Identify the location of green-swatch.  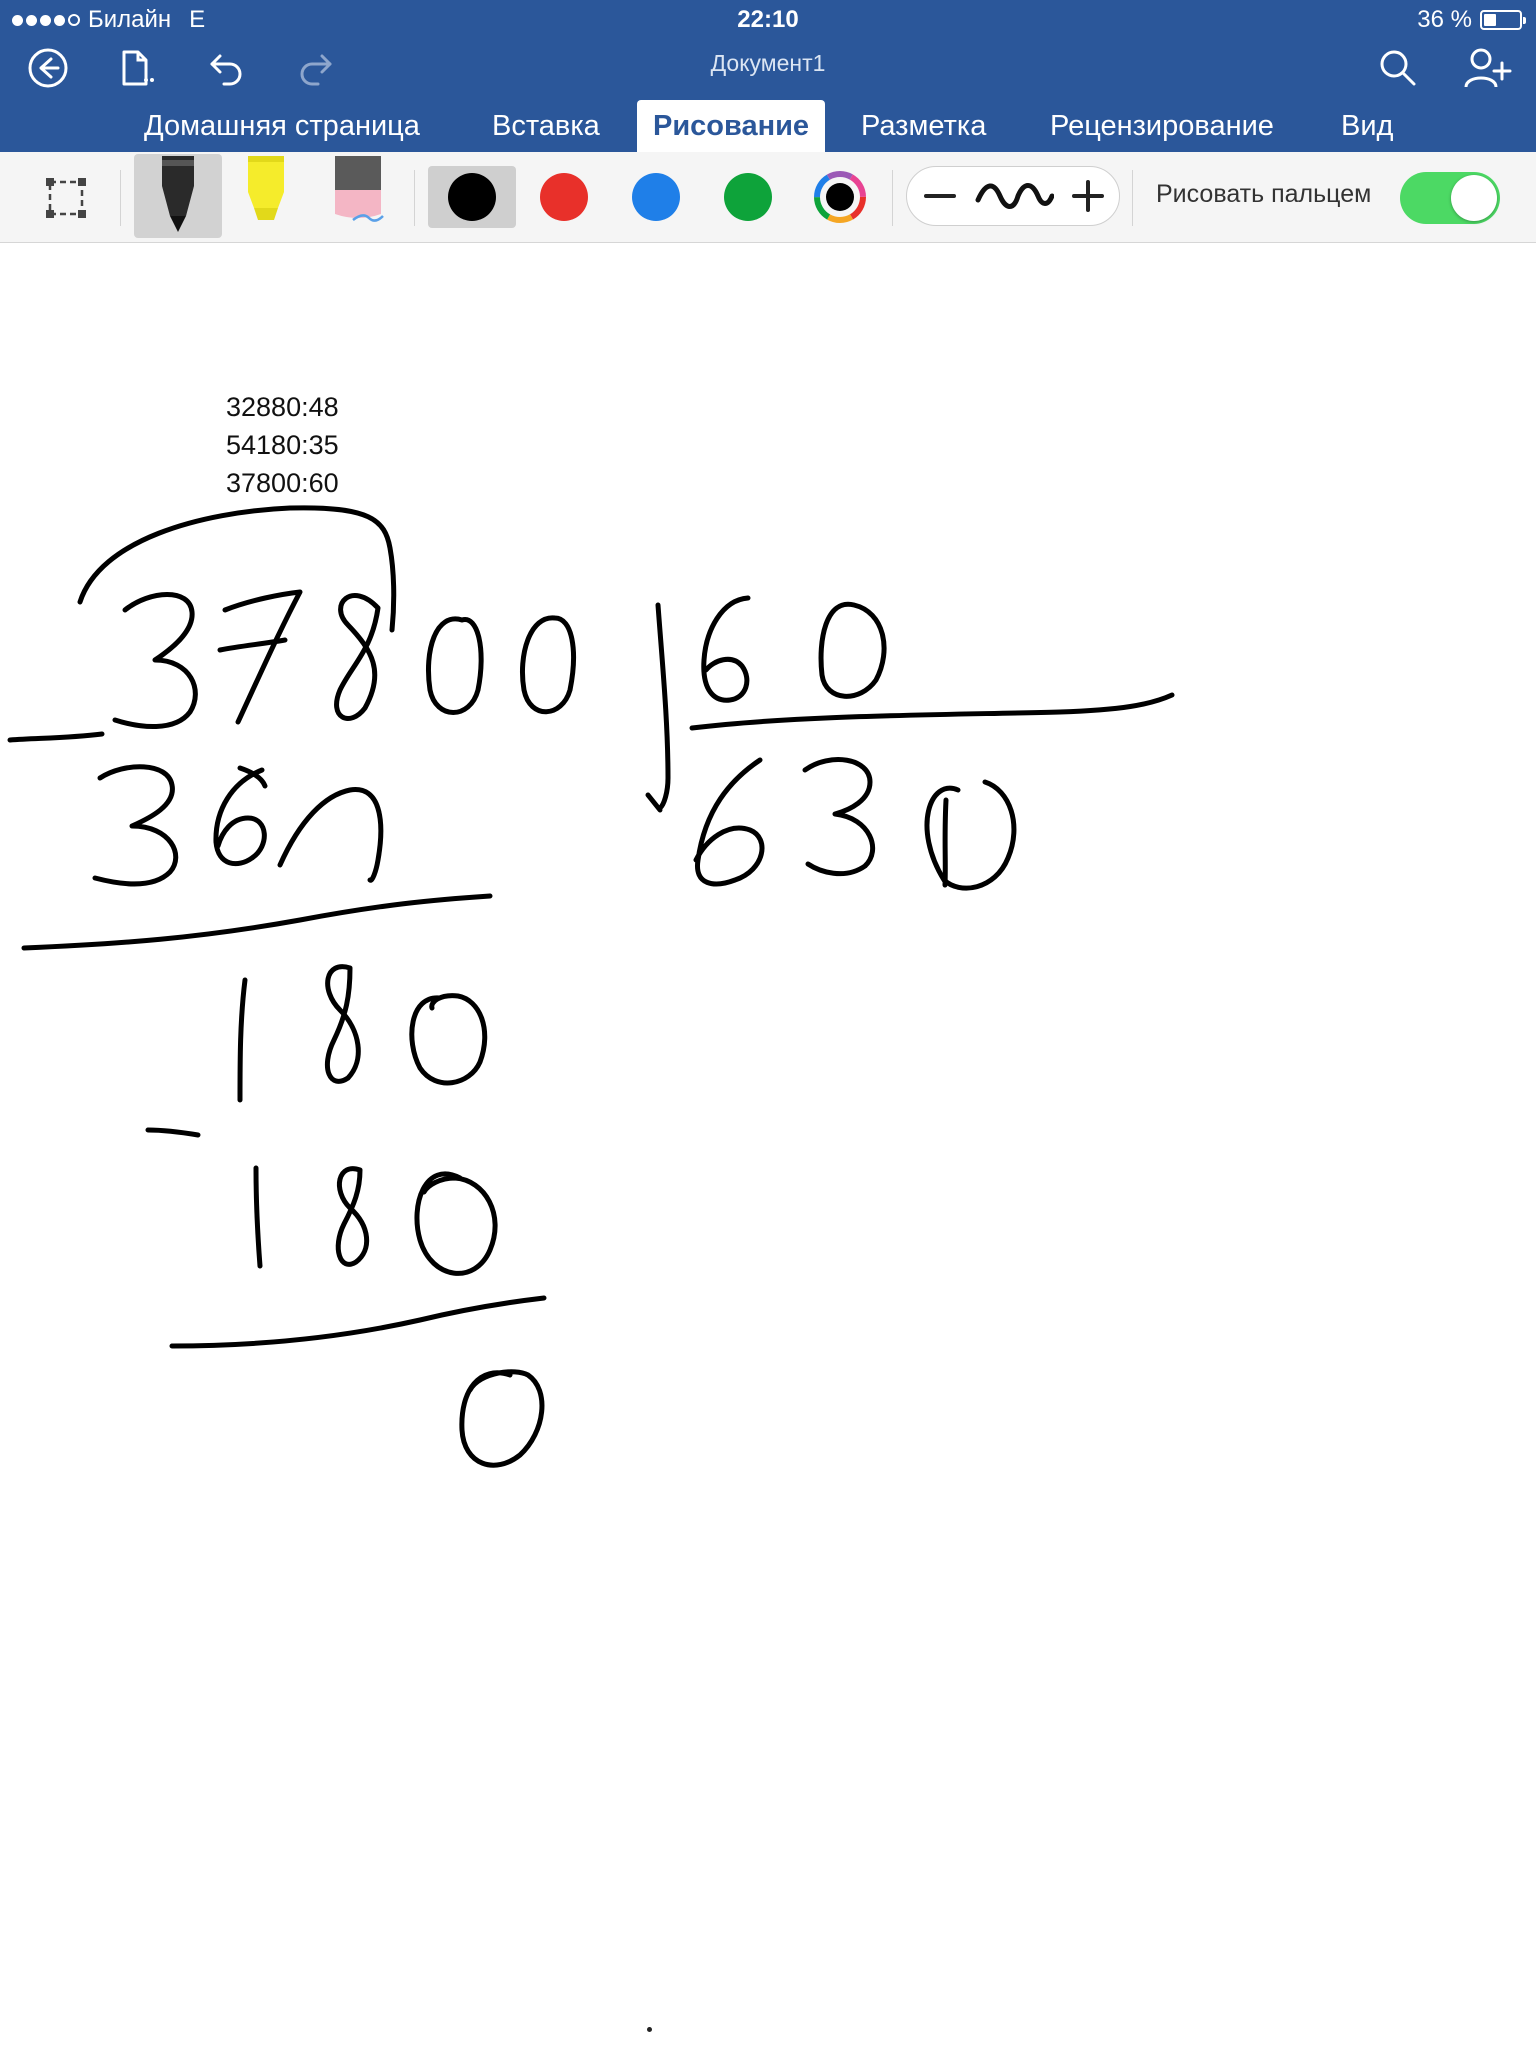
(748, 197).